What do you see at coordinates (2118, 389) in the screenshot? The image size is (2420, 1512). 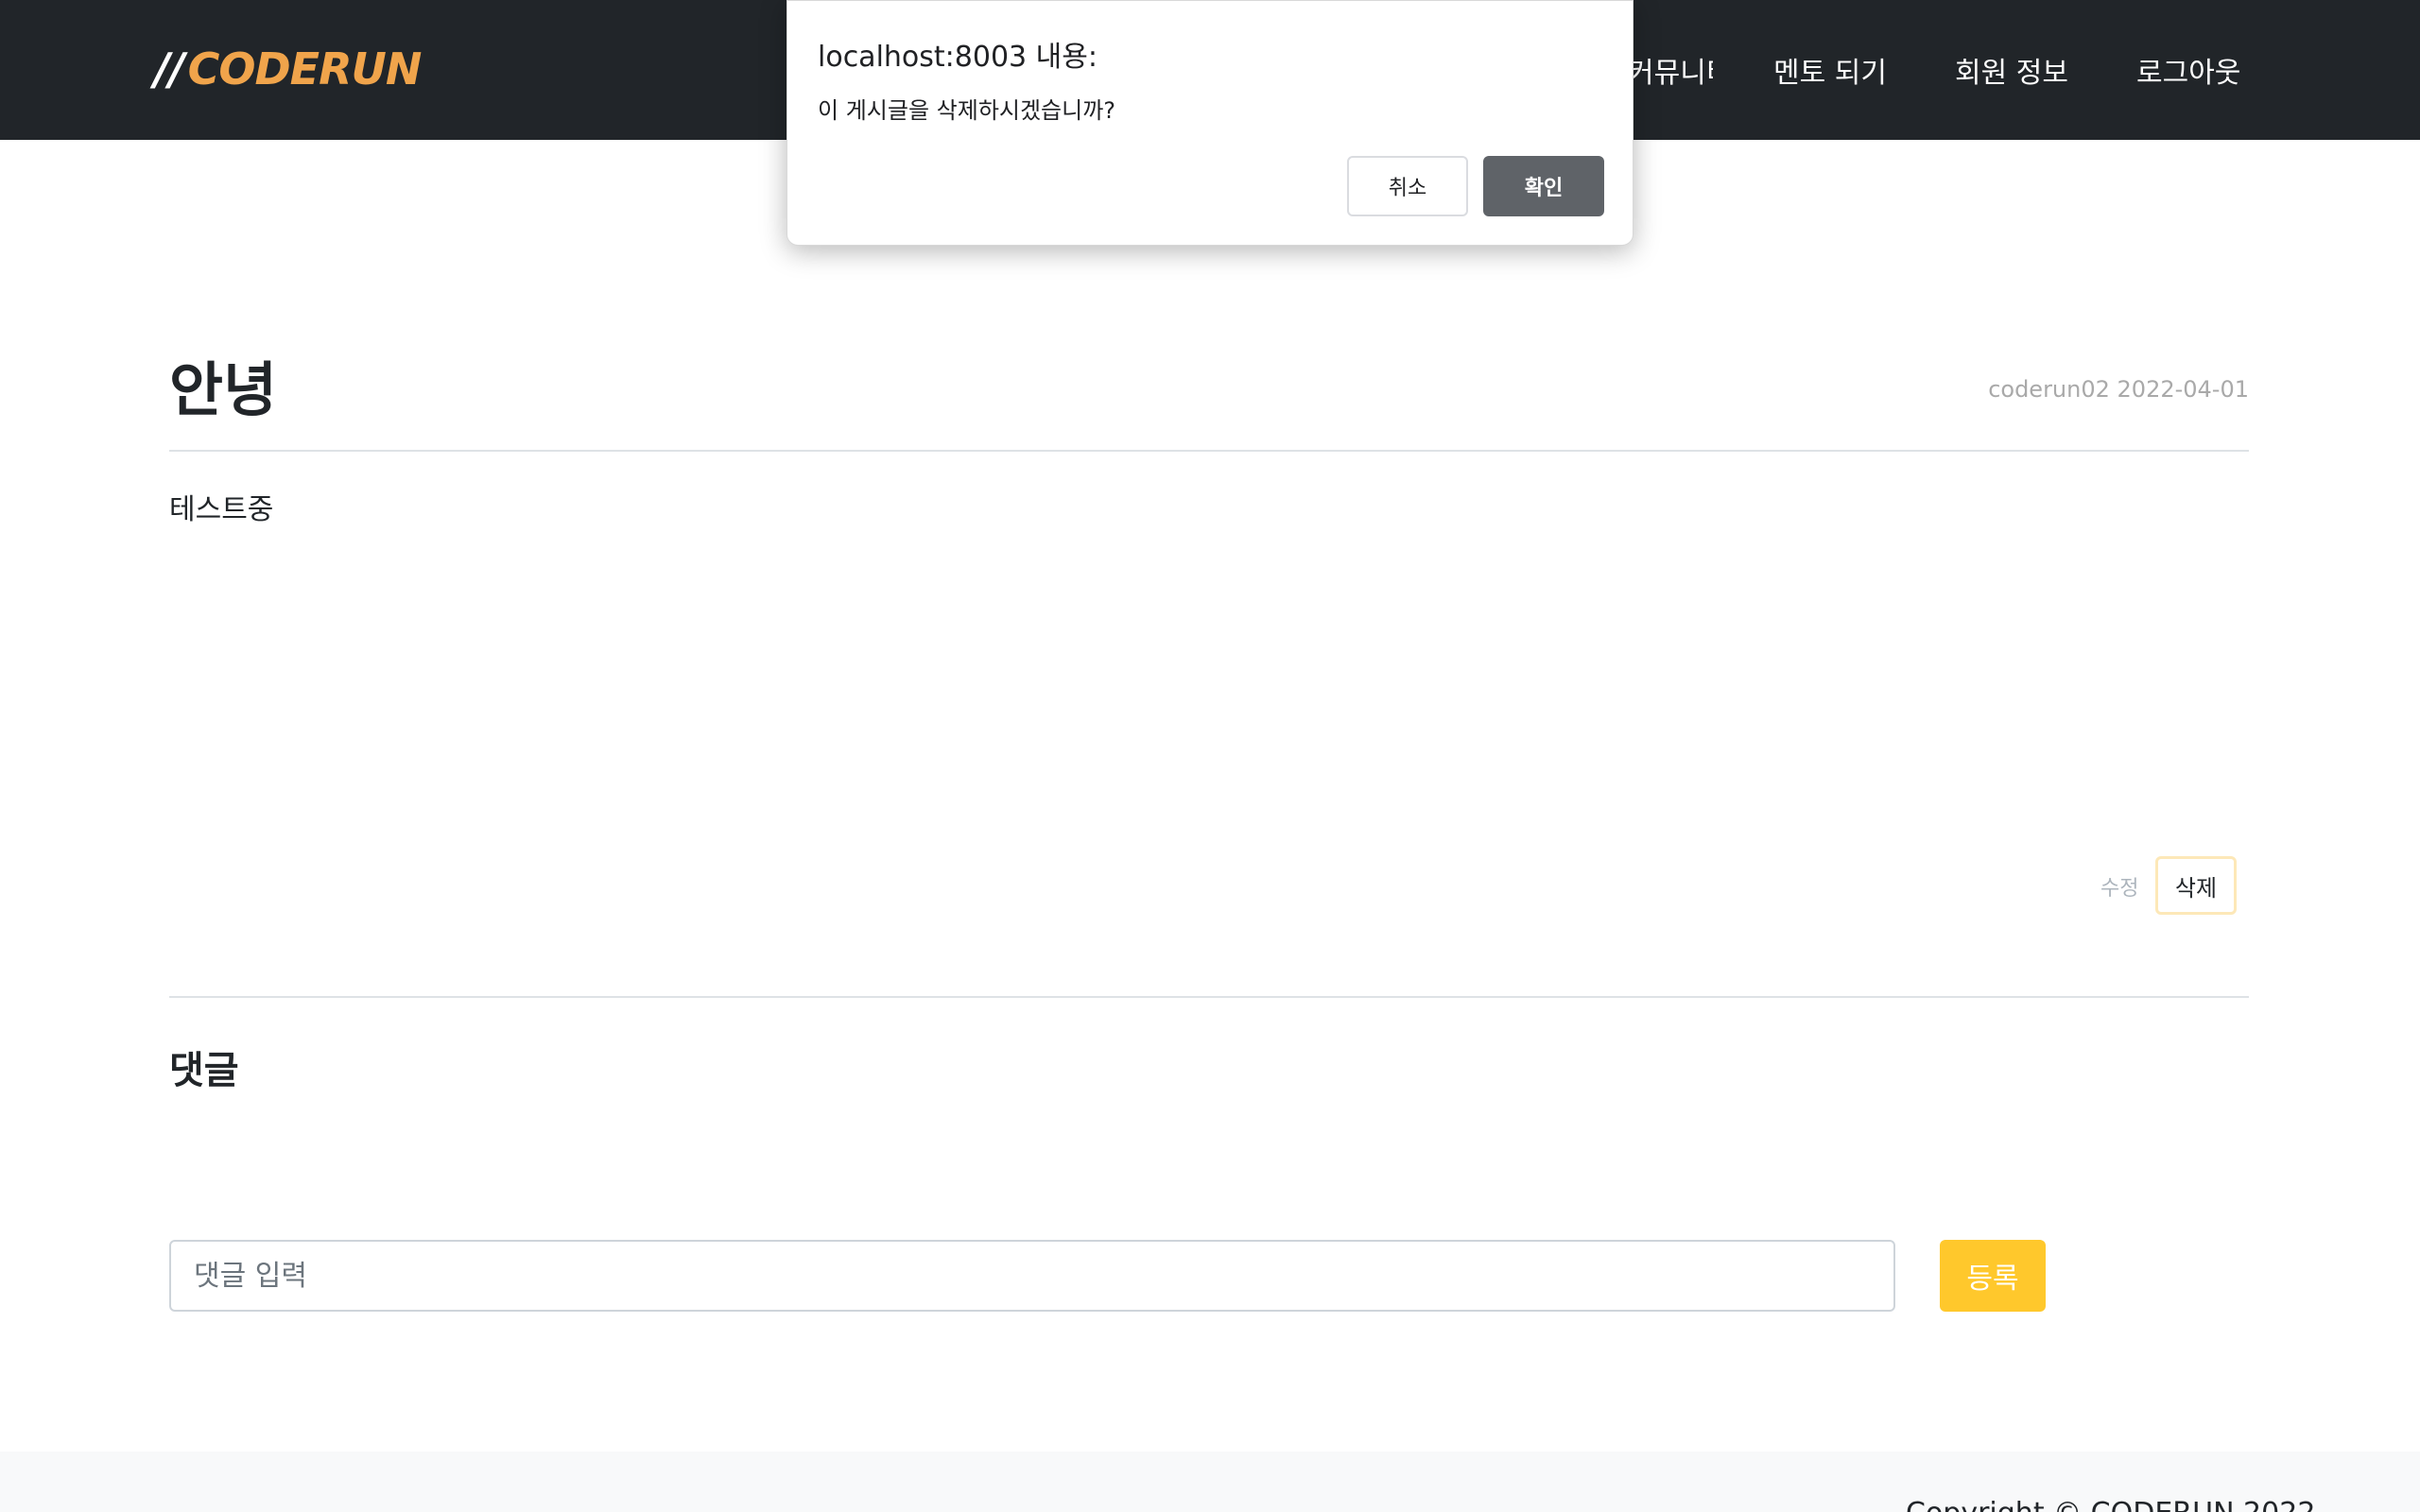 I see `post-meta: coderun02 2022-04-01` at bounding box center [2118, 389].